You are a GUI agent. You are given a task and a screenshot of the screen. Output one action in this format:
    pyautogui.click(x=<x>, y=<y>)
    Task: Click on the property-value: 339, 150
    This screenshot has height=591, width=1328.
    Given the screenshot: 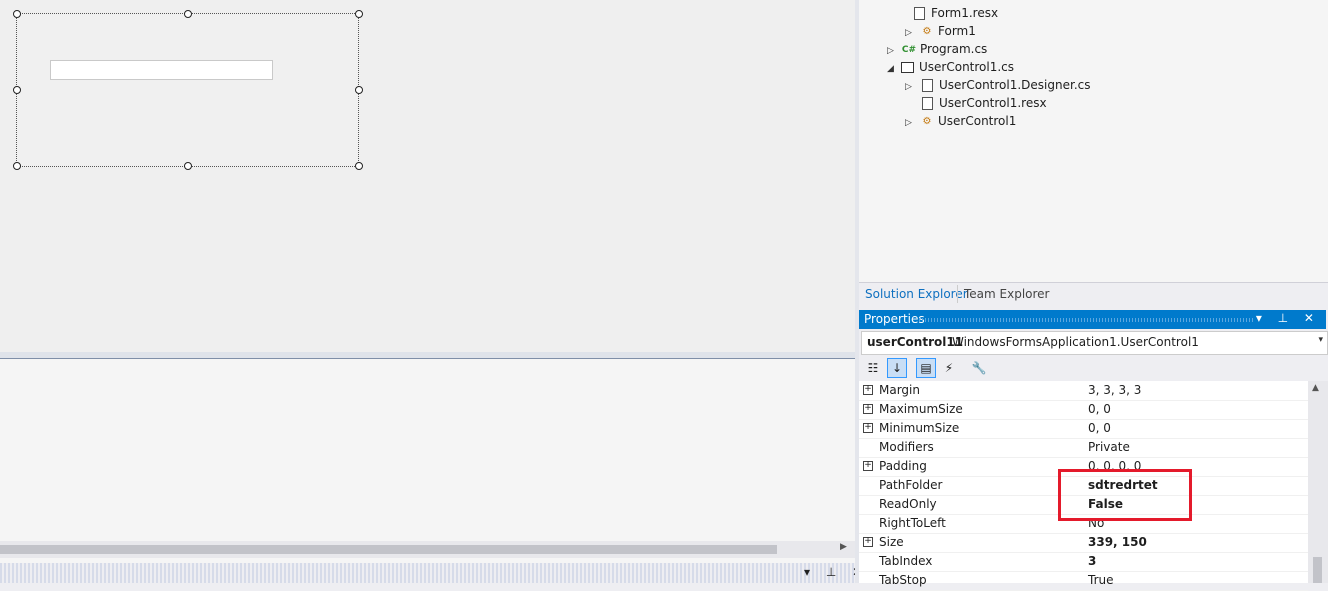 What is the action you would take?
    pyautogui.click(x=1117, y=542)
    